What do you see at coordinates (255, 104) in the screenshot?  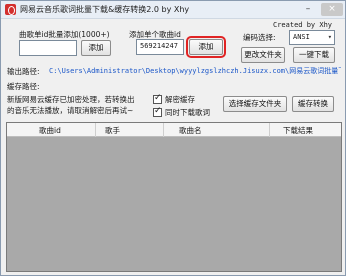 I see `select-cache-folder-button: 选择缓存文件夹` at bounding box center [255, 104].